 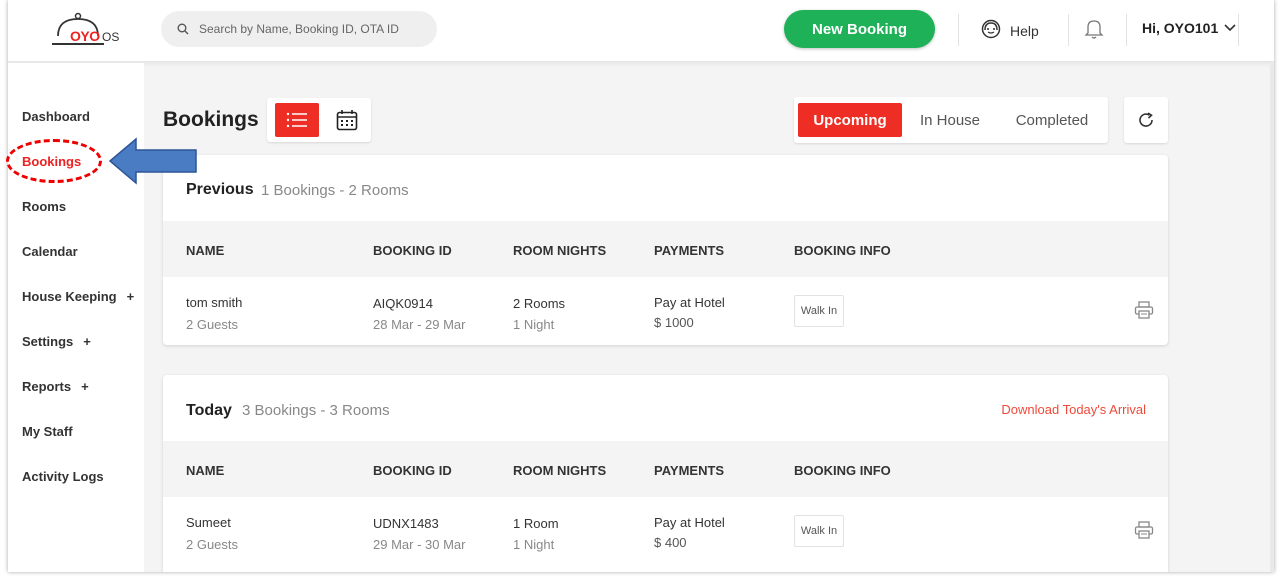 What do you see at coordinates (183, 29) in the screenshot?
I see `search-icon` at bounding box center [183, 29].